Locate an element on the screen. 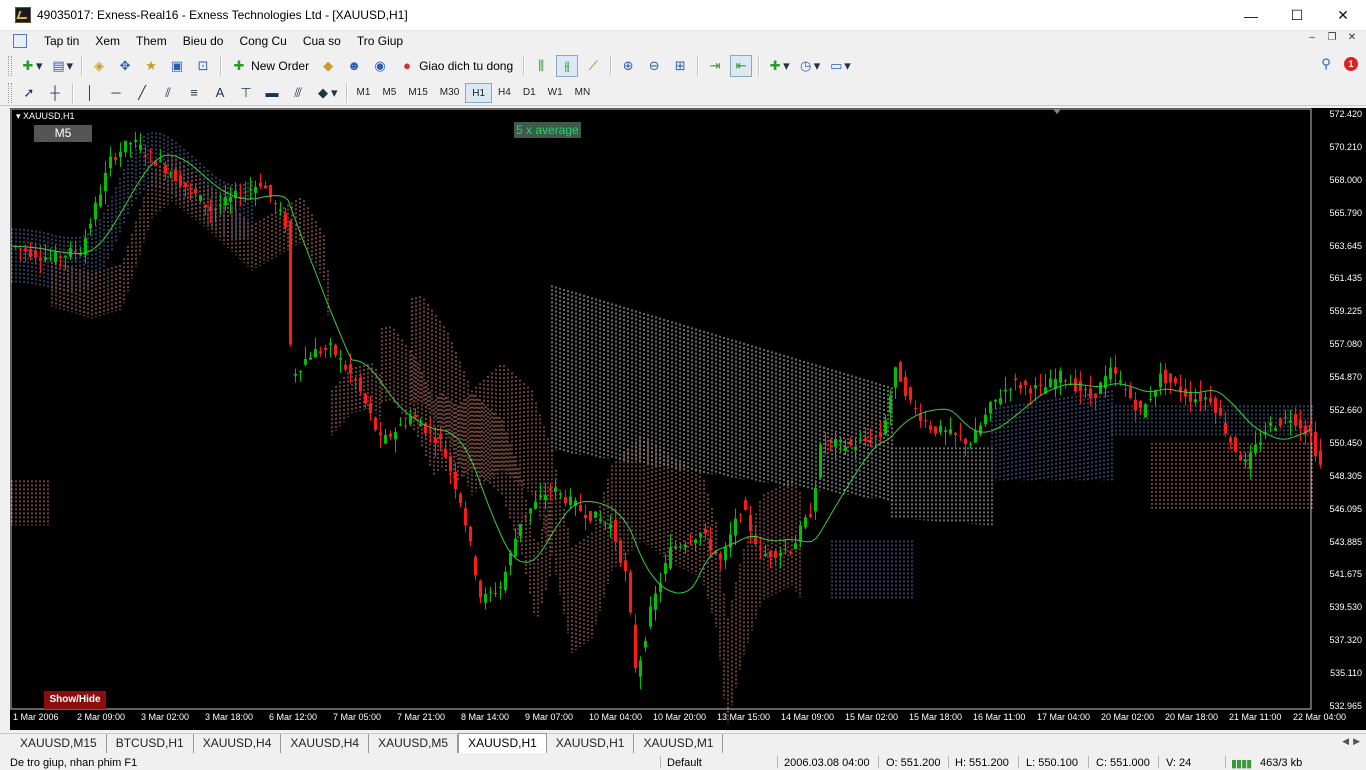  zoom-in-button: ⊕ is located at coordinates (628, 66).